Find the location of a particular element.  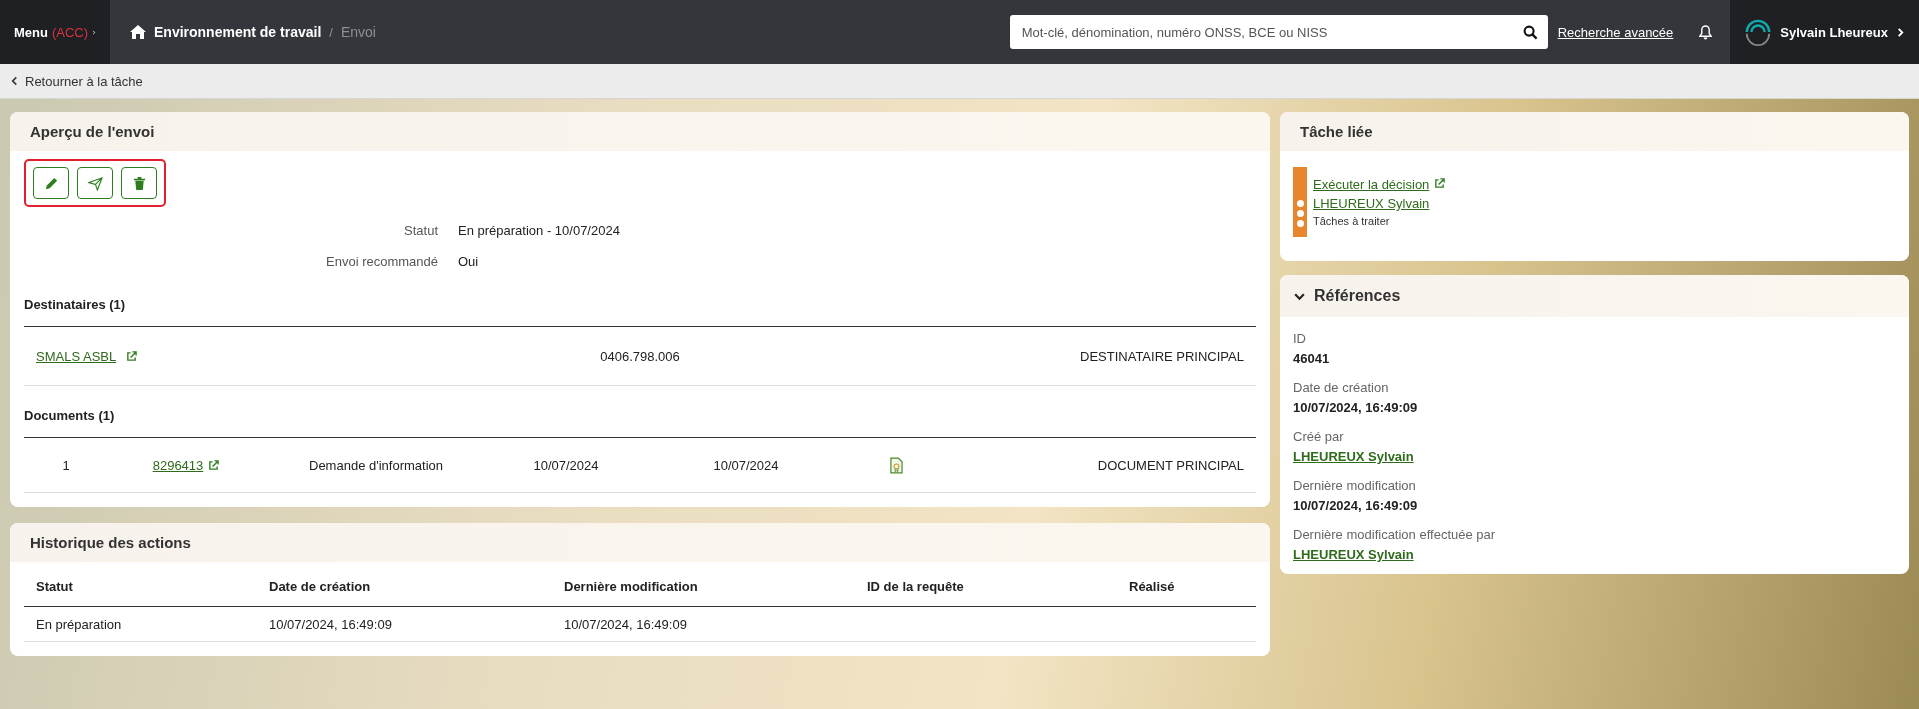

table-cell-text: 0406.798.006 is located at coordinates (640, 356).